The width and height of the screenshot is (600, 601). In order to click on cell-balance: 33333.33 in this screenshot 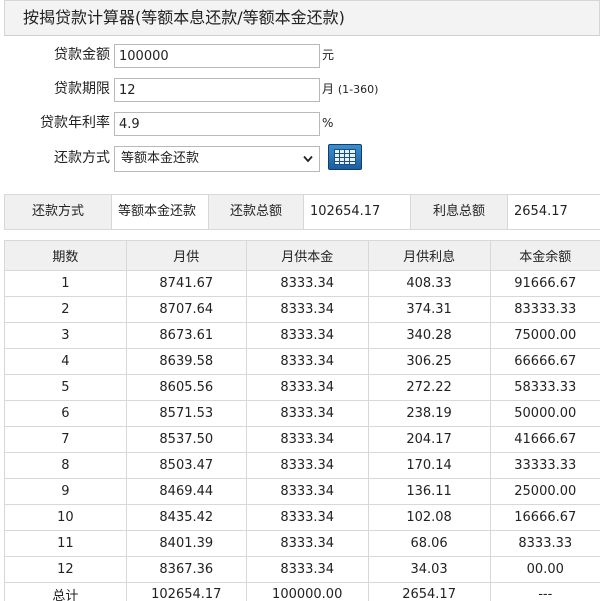, I will do `click(544, 465)`.